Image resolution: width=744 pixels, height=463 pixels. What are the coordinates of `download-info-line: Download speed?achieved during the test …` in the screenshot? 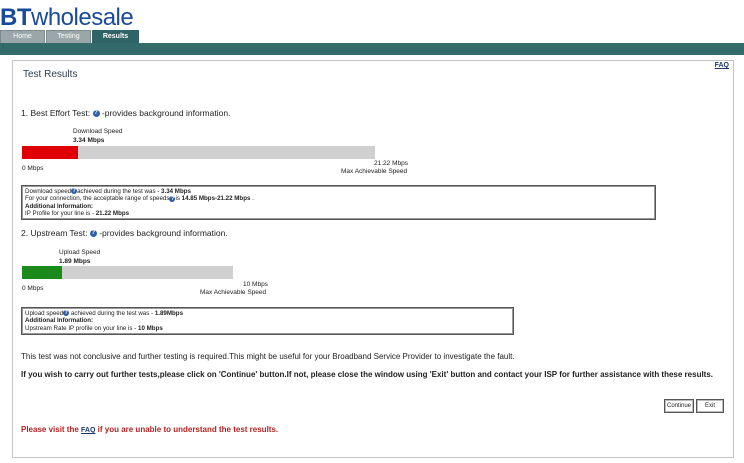 It's located at (338, 191).